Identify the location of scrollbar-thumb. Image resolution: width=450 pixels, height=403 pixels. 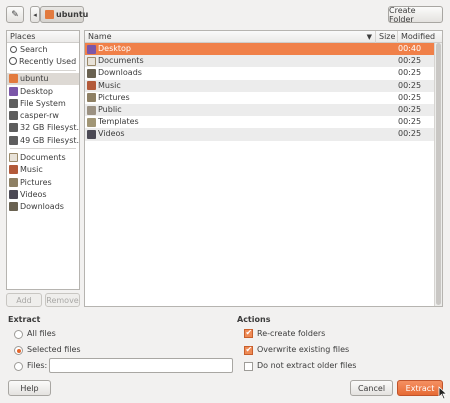
(438, 174).